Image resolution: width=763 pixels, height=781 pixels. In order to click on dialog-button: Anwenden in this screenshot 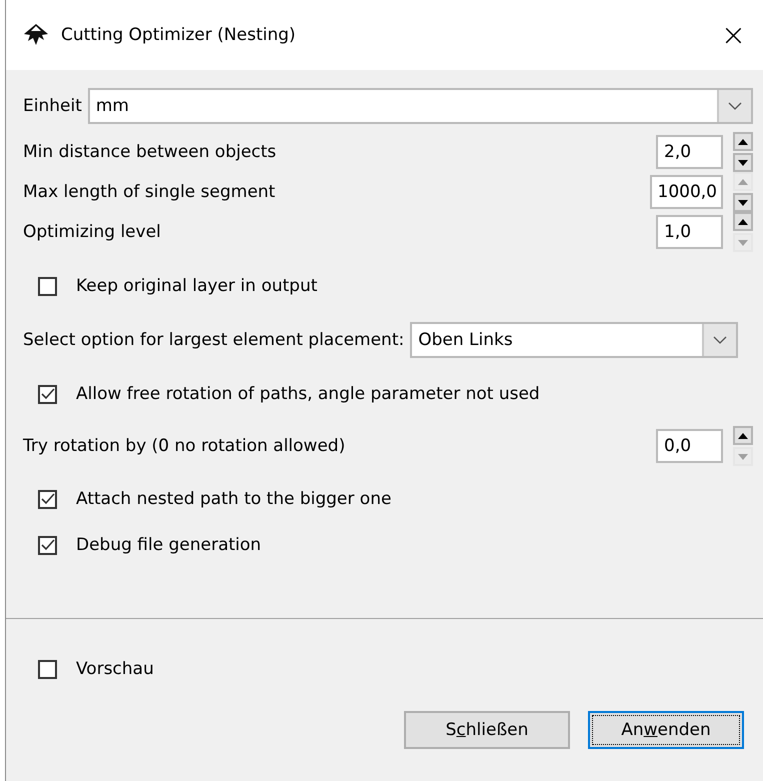, I will do `click(666, 730)`.